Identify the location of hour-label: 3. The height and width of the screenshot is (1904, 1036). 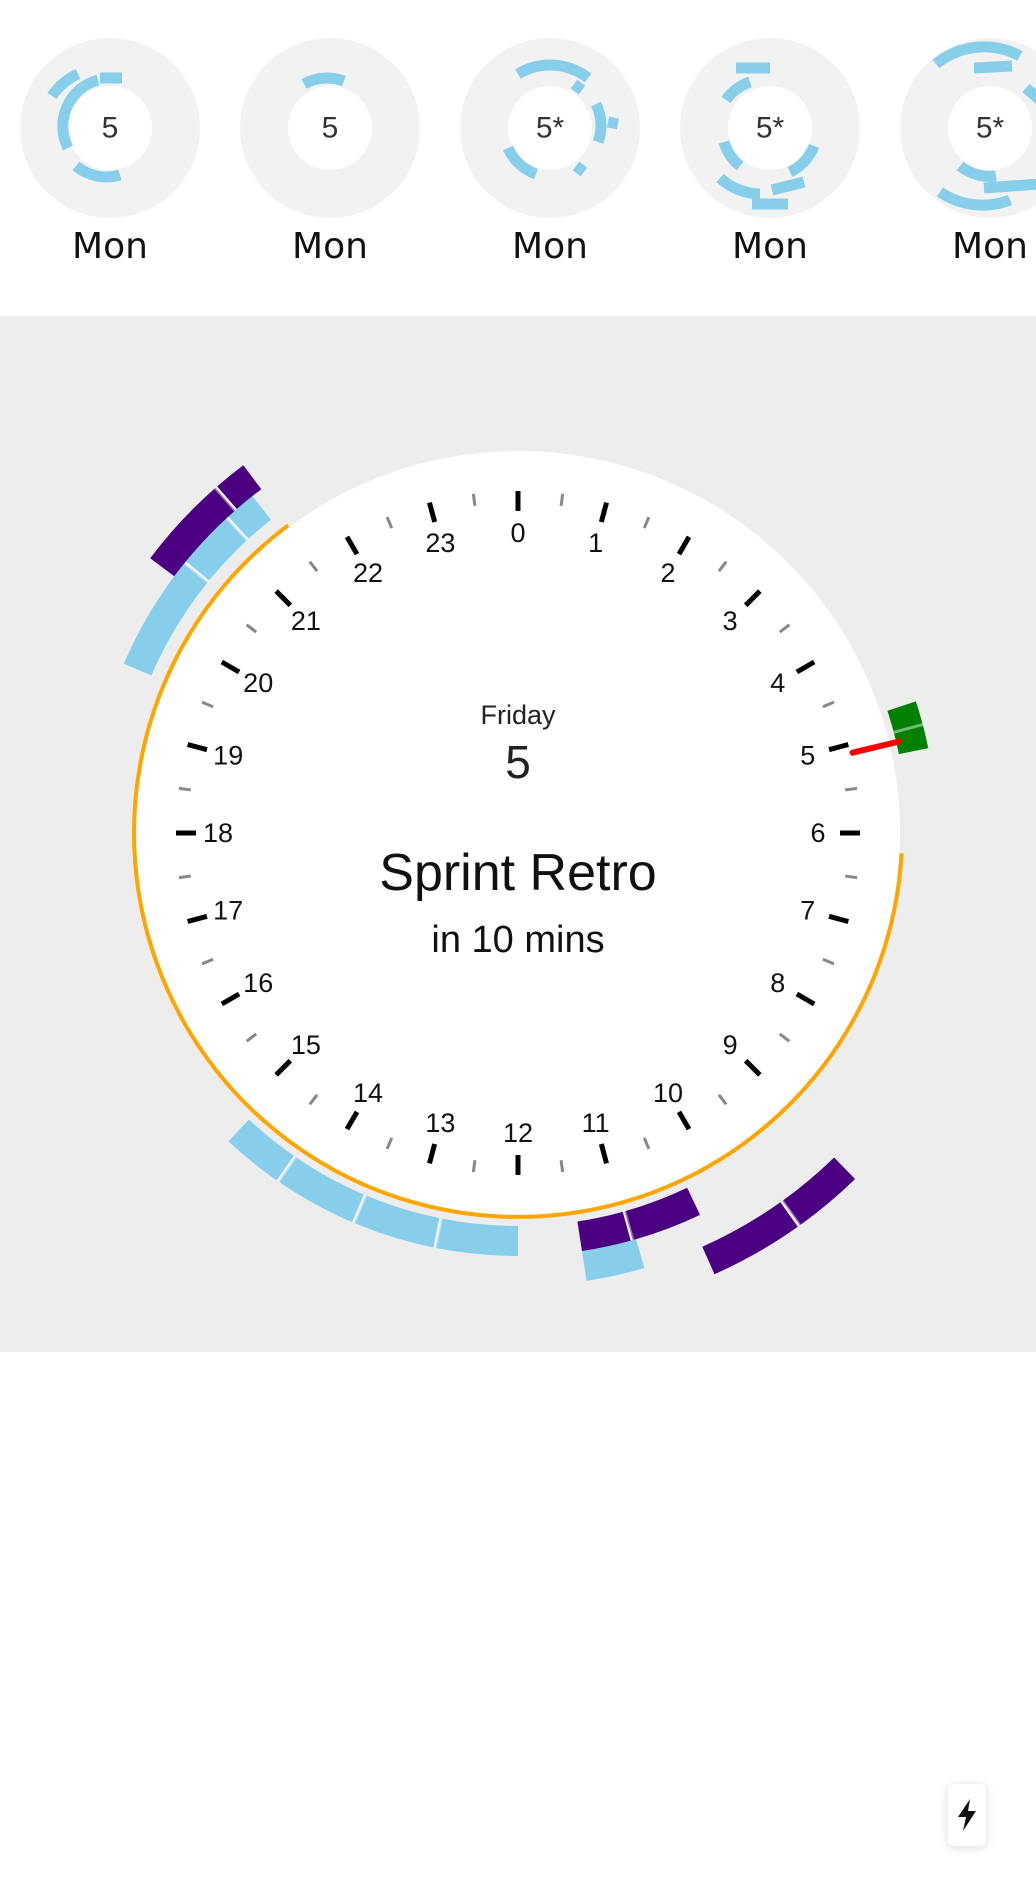
(730, 621).